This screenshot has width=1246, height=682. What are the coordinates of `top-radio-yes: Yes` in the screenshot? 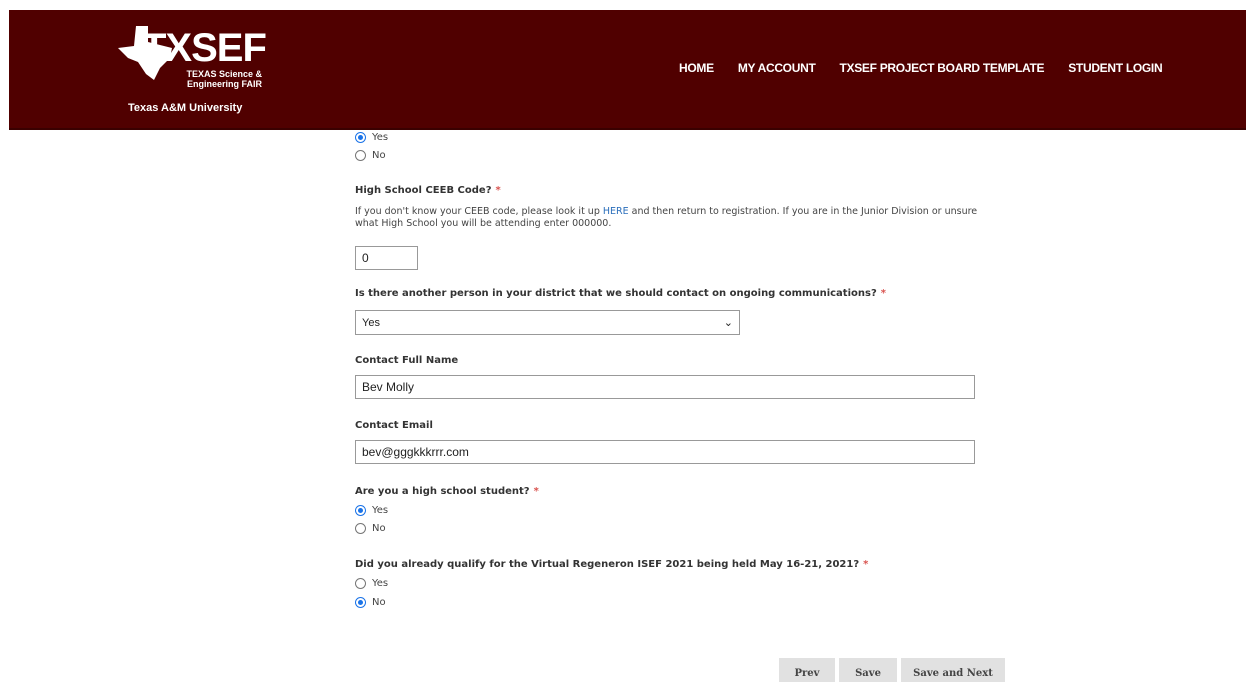 It's located at (371, 137).